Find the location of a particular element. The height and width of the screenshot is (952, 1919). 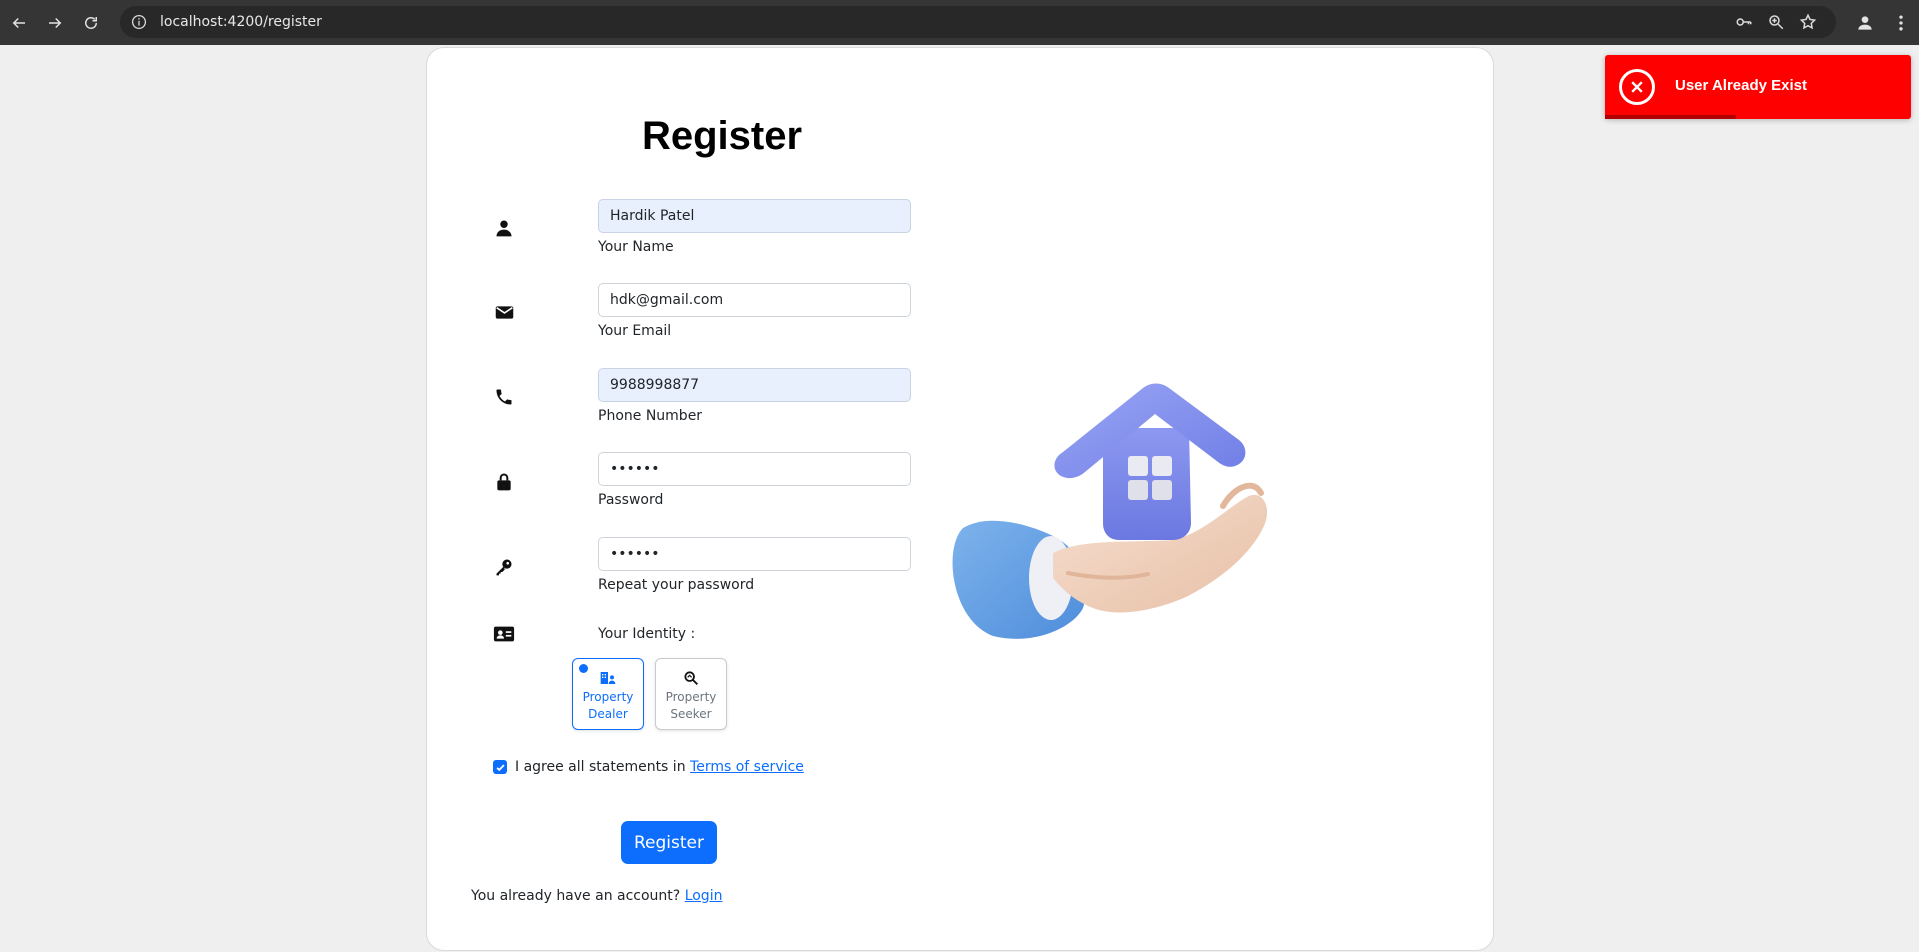

phone-input is located at coordinates (754, 385).